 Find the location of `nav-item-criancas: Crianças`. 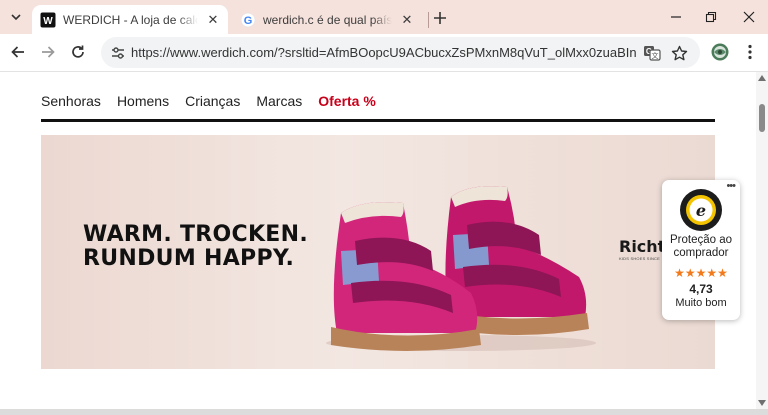

nav-item-criancas: Crianças is located at coordinates (212, 101).